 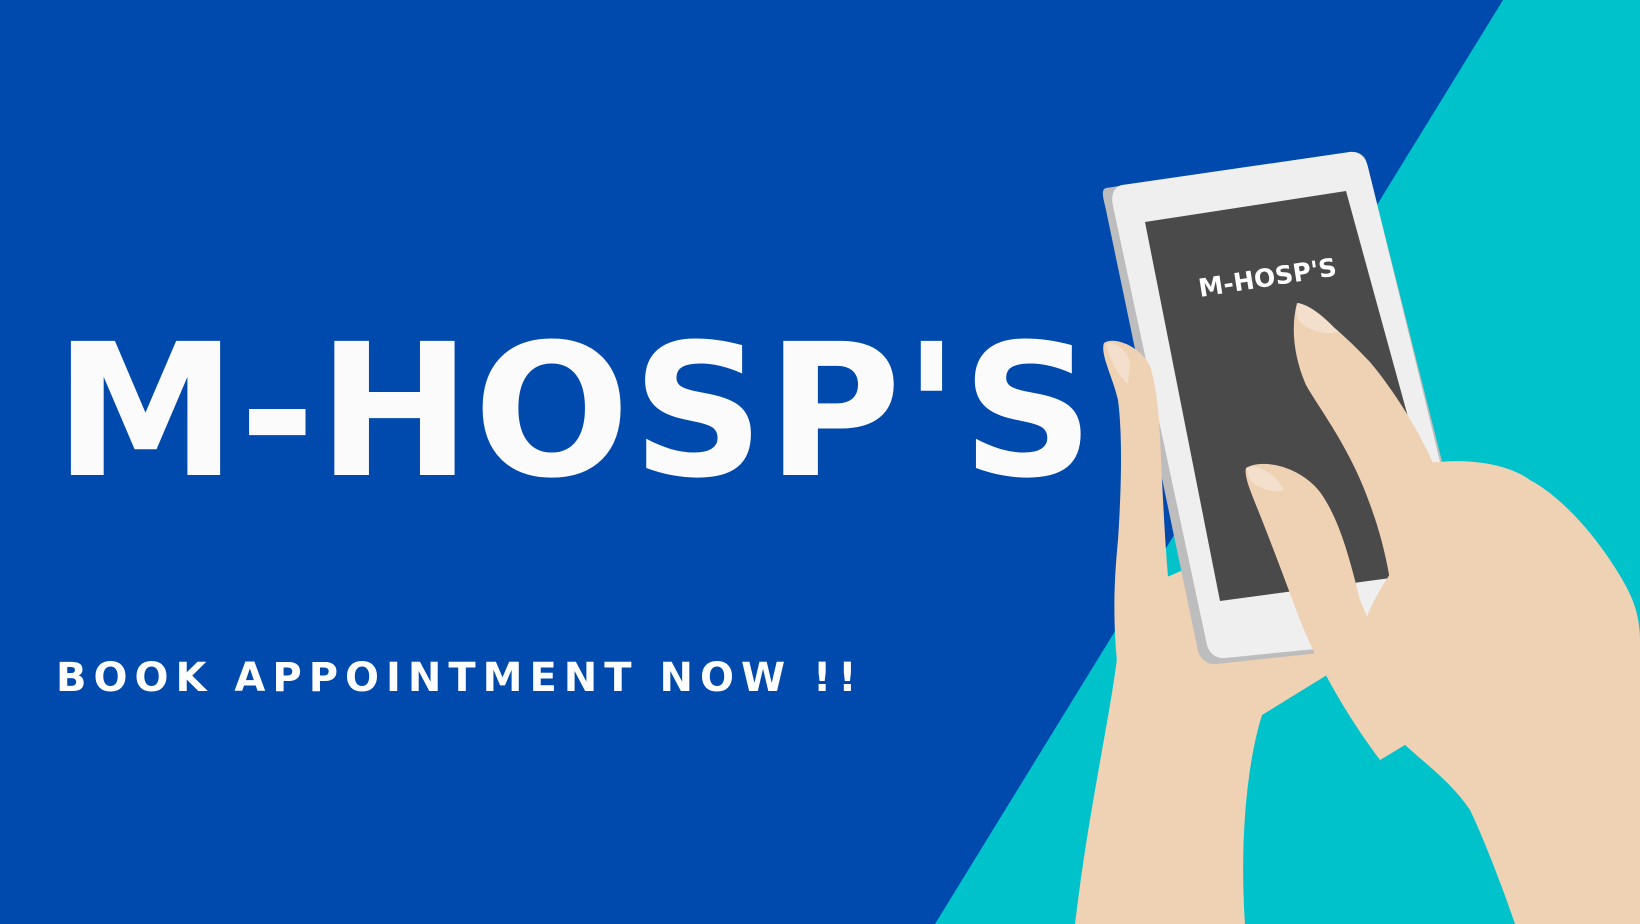 What do you see at coordinates (460, 678) in the screenshot?
I see `cta-tagline: BOOK APPOINTMENT NOW !!` at bounding box center [460, 678].